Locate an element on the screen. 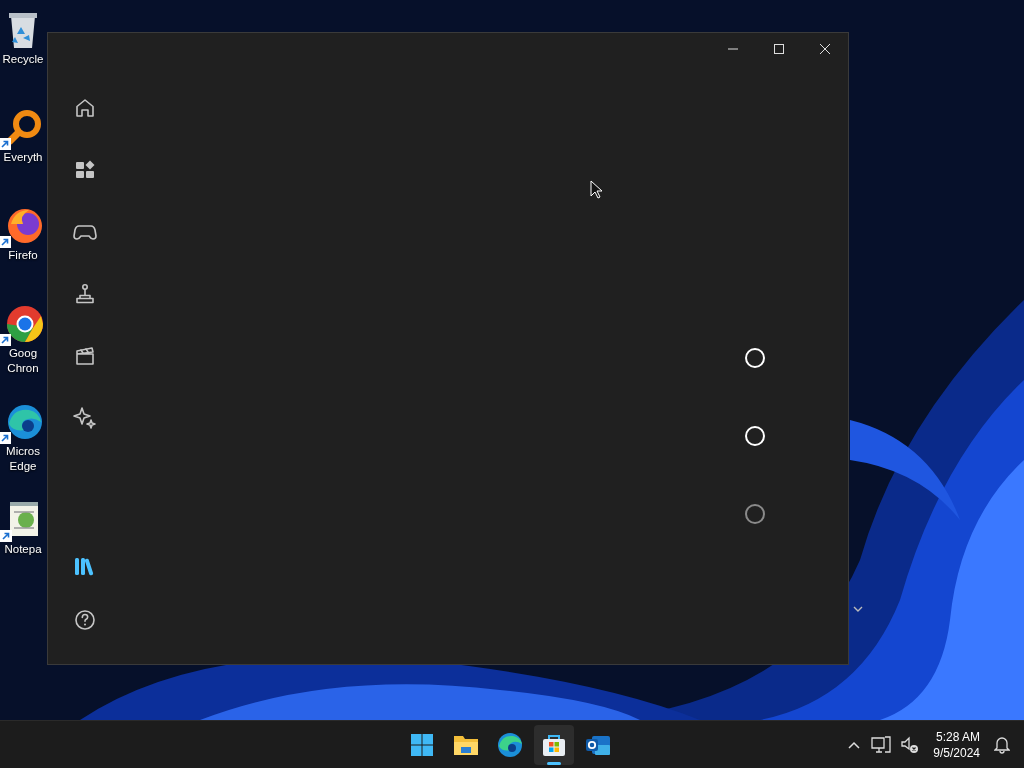 The image size is (1024, 768). store-bag-icon is located at coordinates (554, 745).